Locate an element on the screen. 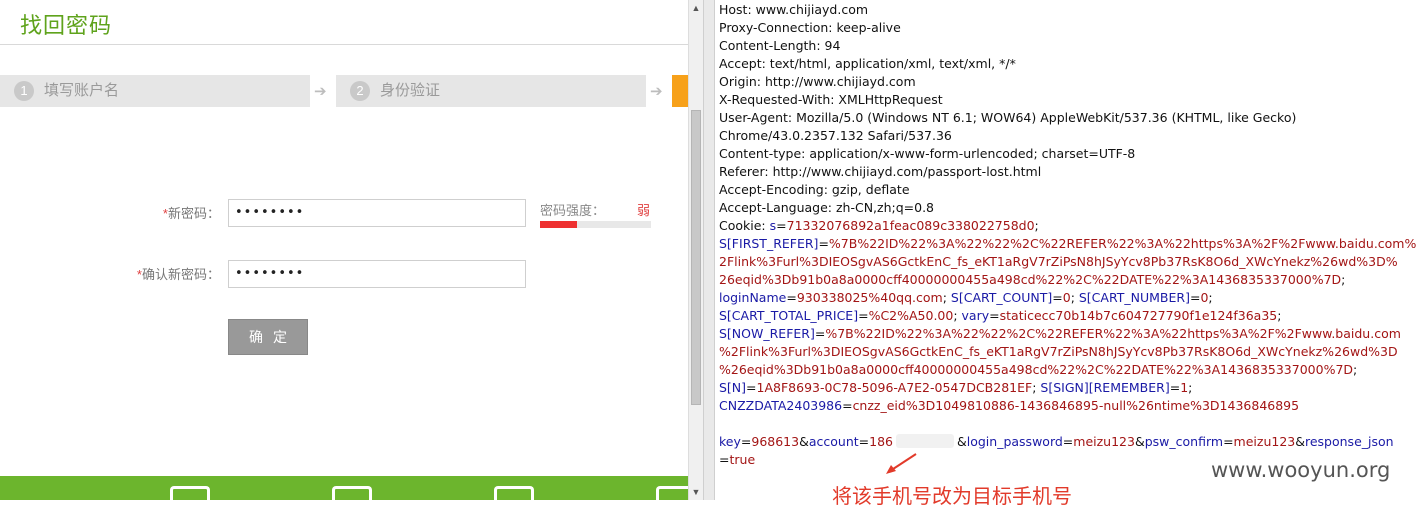 The width and height of the screenshot is (1416, 509). header-line: Content-Length: 94 is located at coordinates (780, 45).